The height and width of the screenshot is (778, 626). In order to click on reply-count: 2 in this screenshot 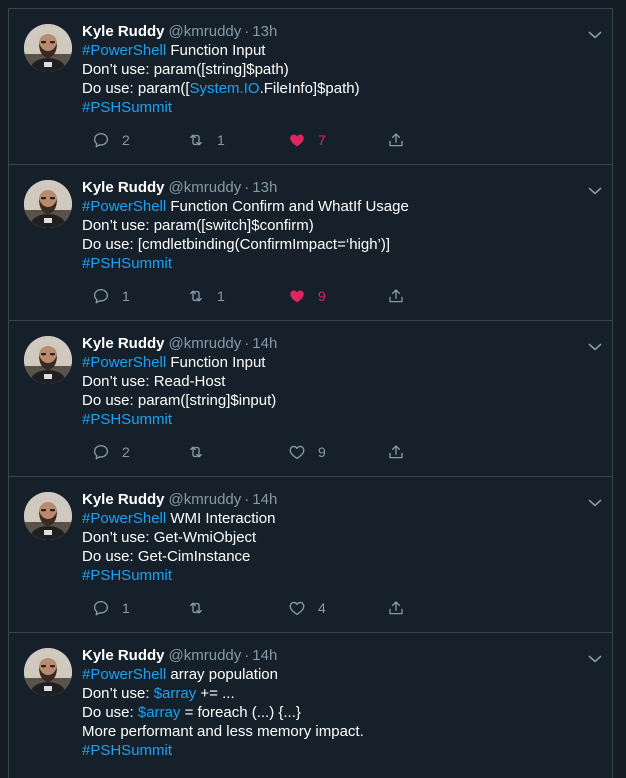, I will do `click(126, 140)`.